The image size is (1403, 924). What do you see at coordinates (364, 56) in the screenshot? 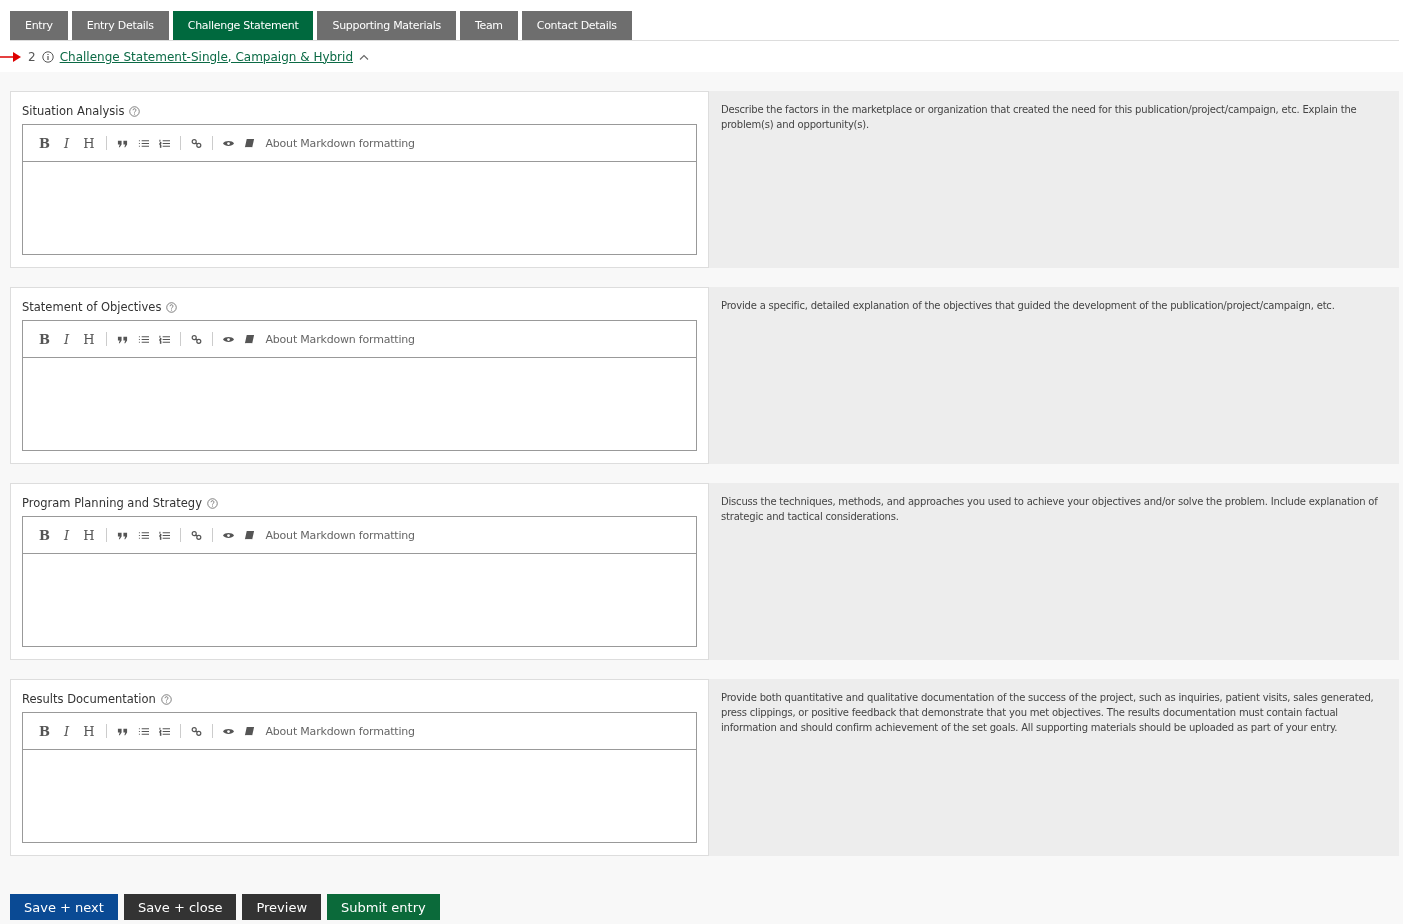
I see `chevron-up-icon` at bounding box center [364, 56].